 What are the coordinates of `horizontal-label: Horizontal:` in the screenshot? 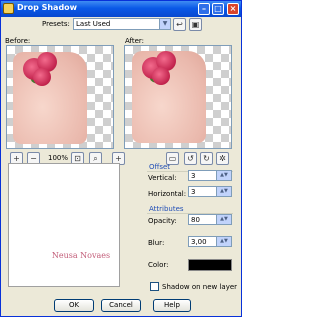 It's located at (167, 194).